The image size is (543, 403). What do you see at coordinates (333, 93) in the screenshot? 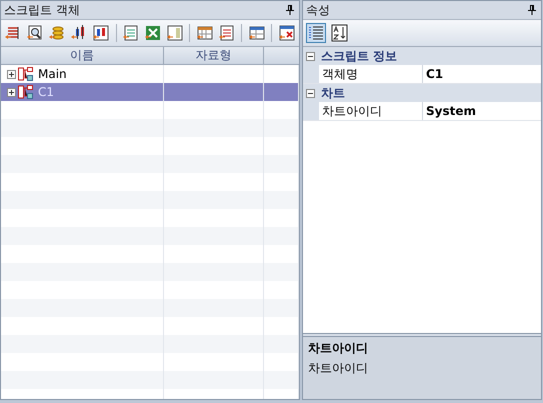
I see `category-label: 차트` at bounding box center [333, 93].